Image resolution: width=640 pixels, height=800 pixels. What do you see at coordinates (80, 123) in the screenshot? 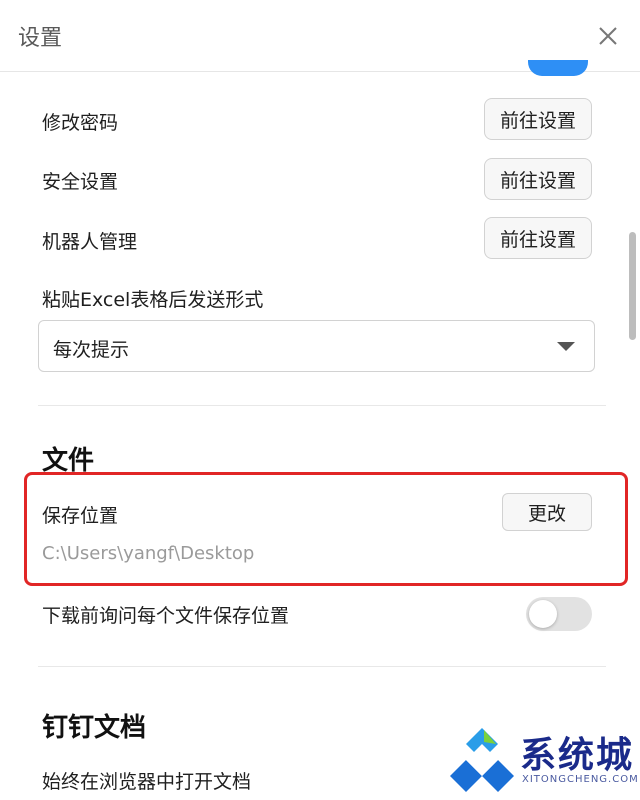
I see `change-password-label: 修改密码` at bounding box center [80, 123].